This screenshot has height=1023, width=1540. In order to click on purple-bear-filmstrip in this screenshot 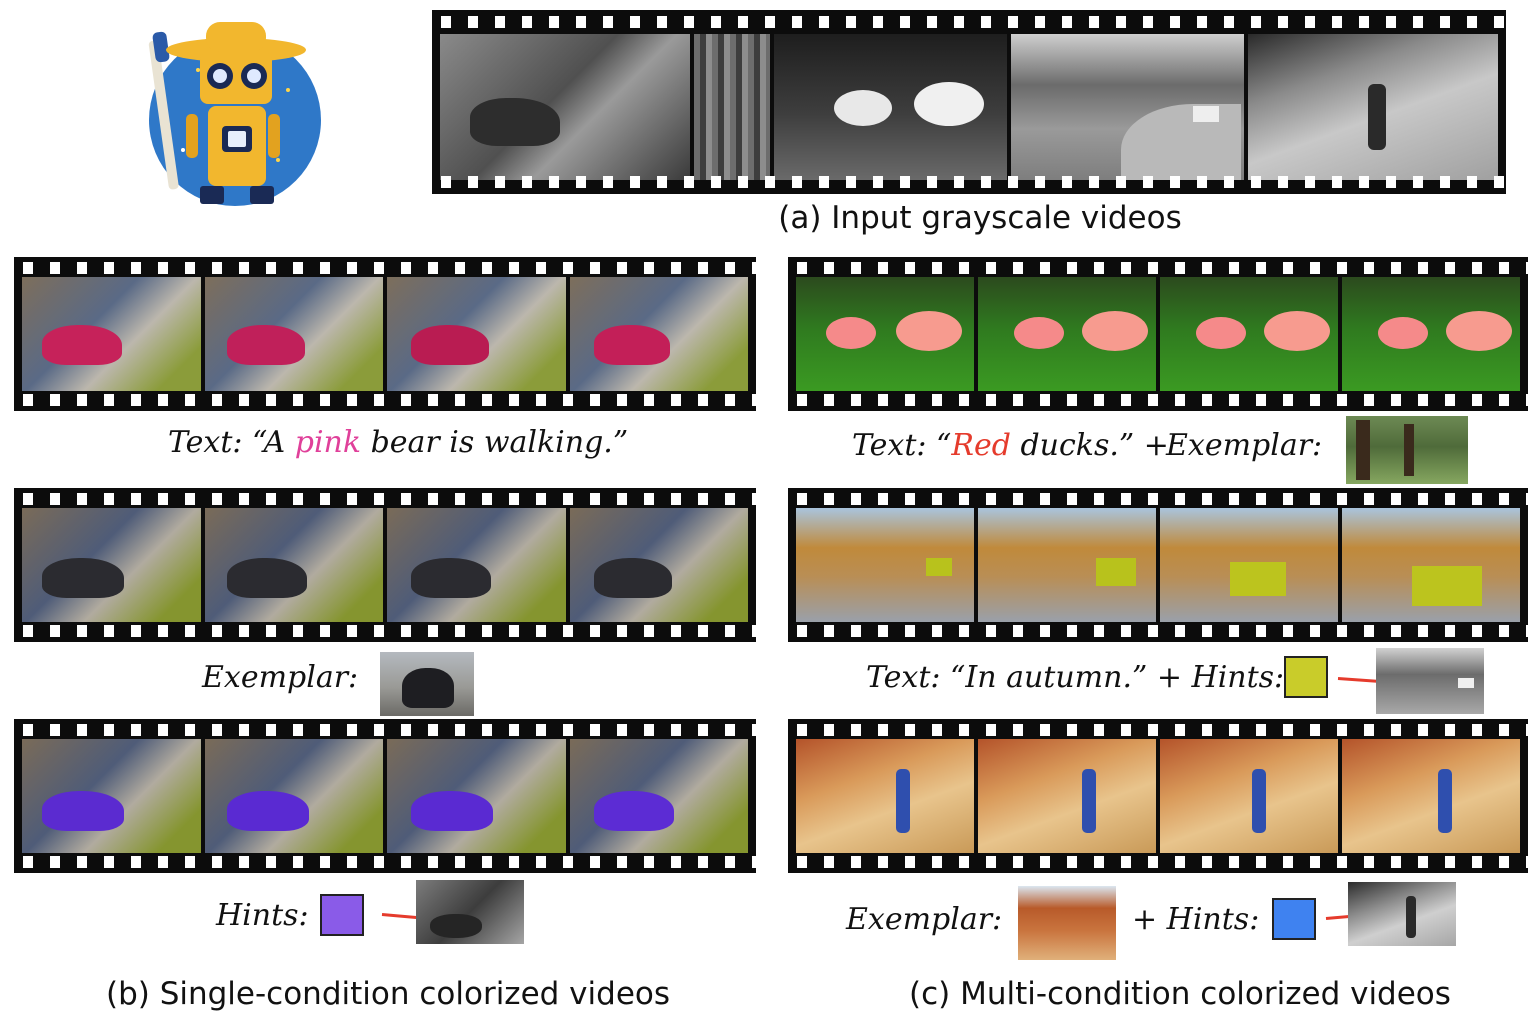, I will do `click(385, 796)`.